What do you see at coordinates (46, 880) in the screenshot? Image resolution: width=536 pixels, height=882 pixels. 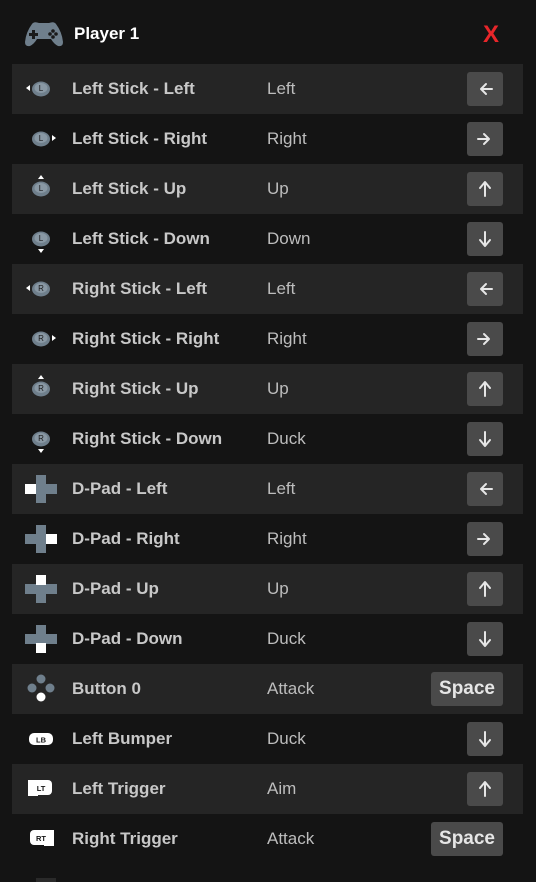 I see `scroll-indicator` at bounding box center [46, 880].